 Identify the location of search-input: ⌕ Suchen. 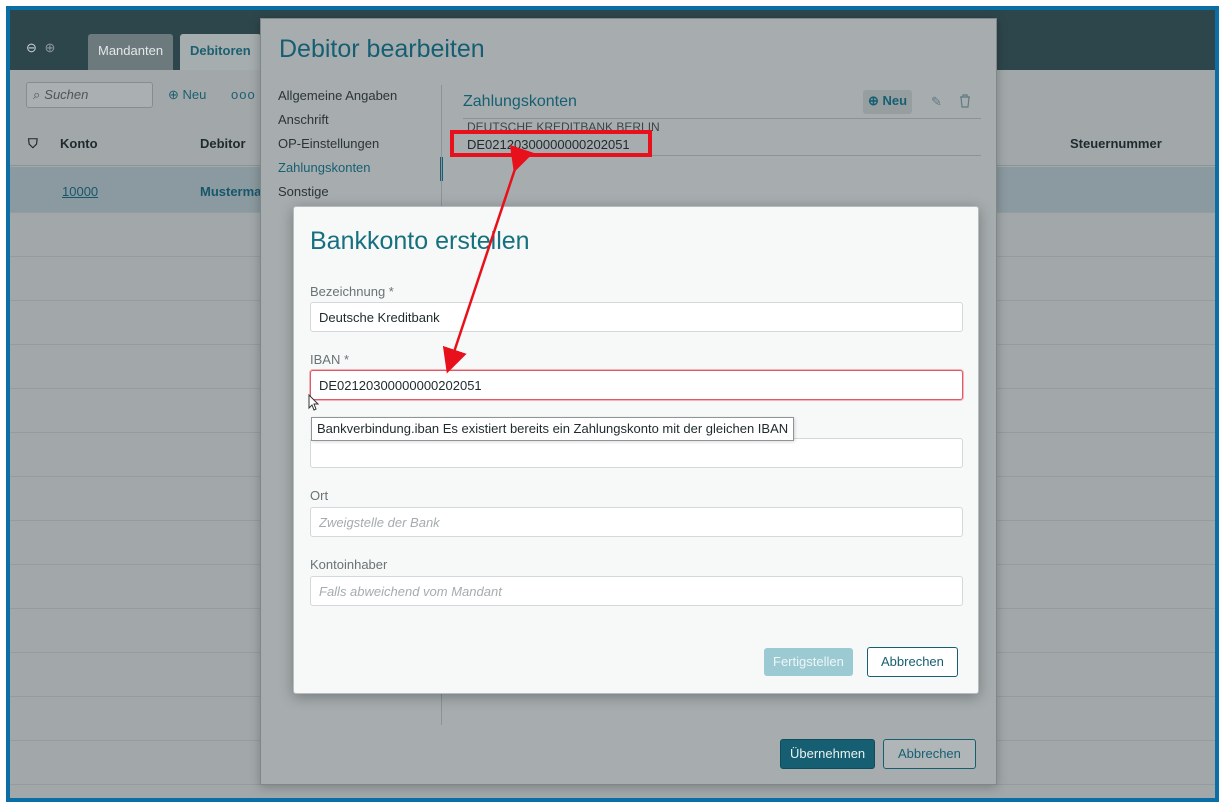
(89, 95).